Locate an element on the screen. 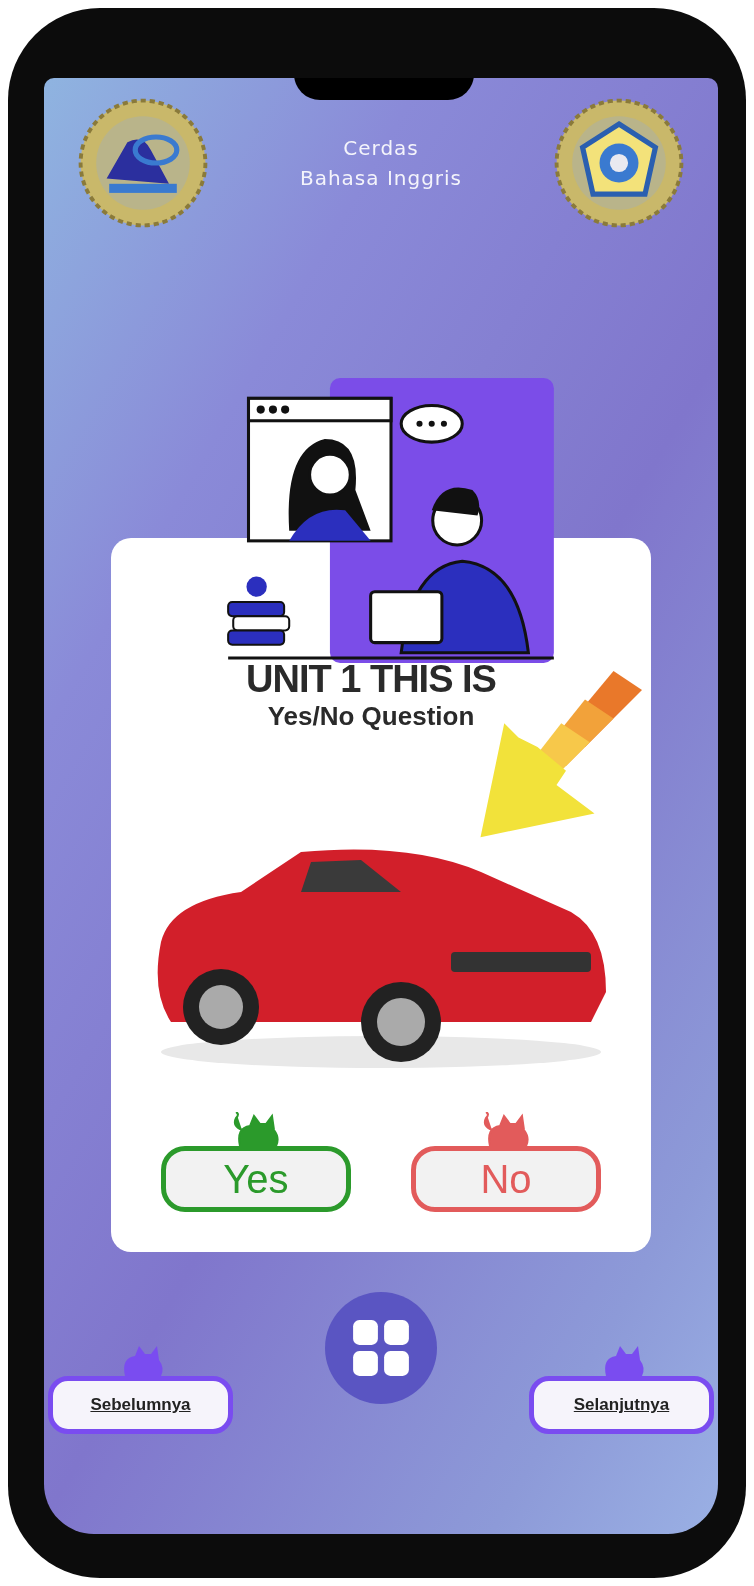  app-title: Bahasa Inggris is located at coordinates (381, 178).